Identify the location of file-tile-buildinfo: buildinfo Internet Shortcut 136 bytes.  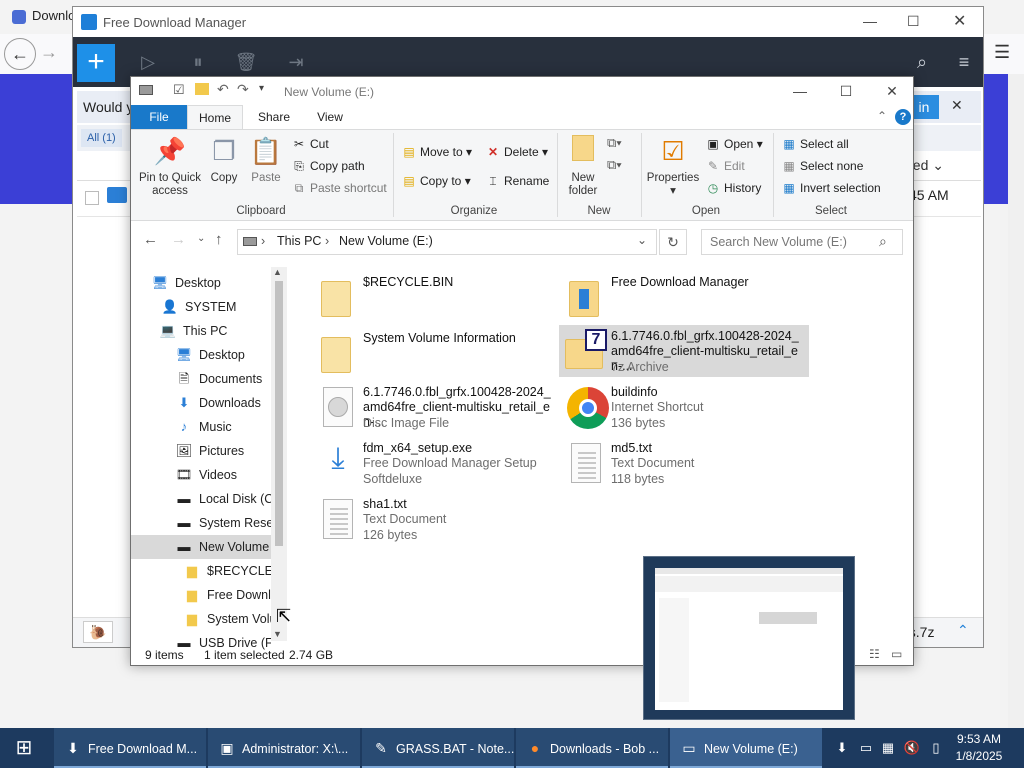
(682, 407).